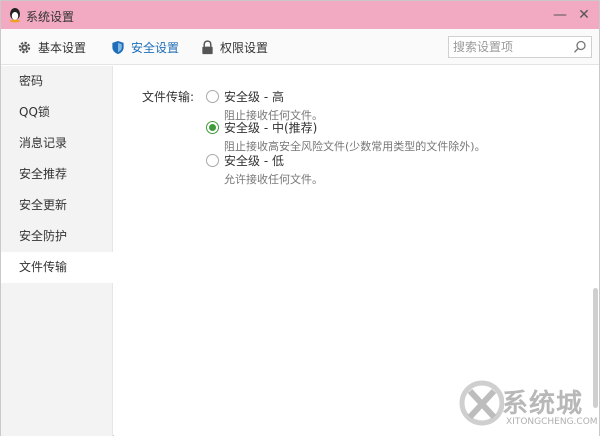  I want to click on sidebar-item-security-update: 安全更新, so click(56, 205).